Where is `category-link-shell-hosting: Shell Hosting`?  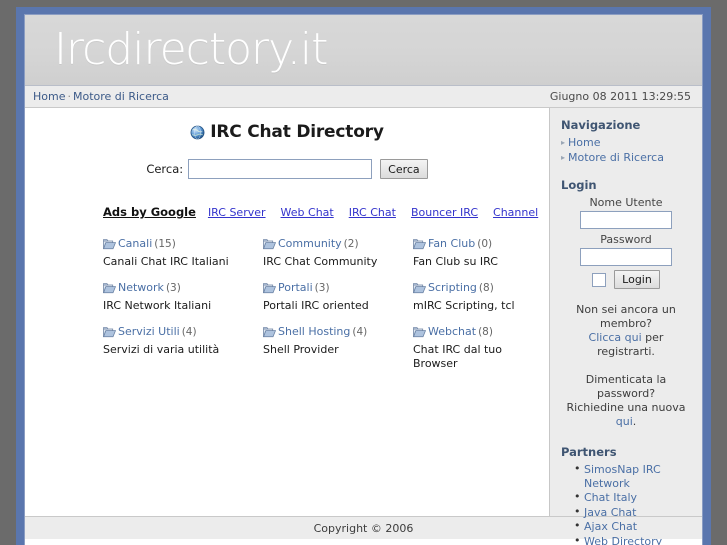 category-link-shell-hosting: Shell Hosting is located at coordinates (314, 331).